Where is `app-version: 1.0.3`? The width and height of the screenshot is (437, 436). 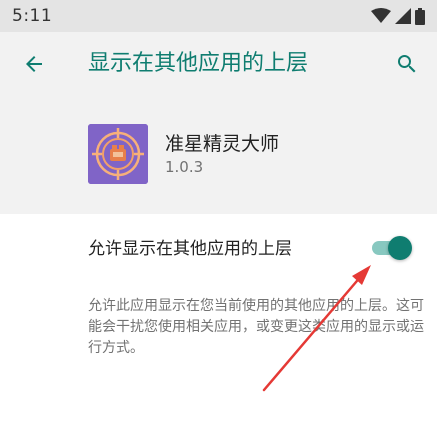
app-version: 1.0.3 is located at coordinates (184, 167).